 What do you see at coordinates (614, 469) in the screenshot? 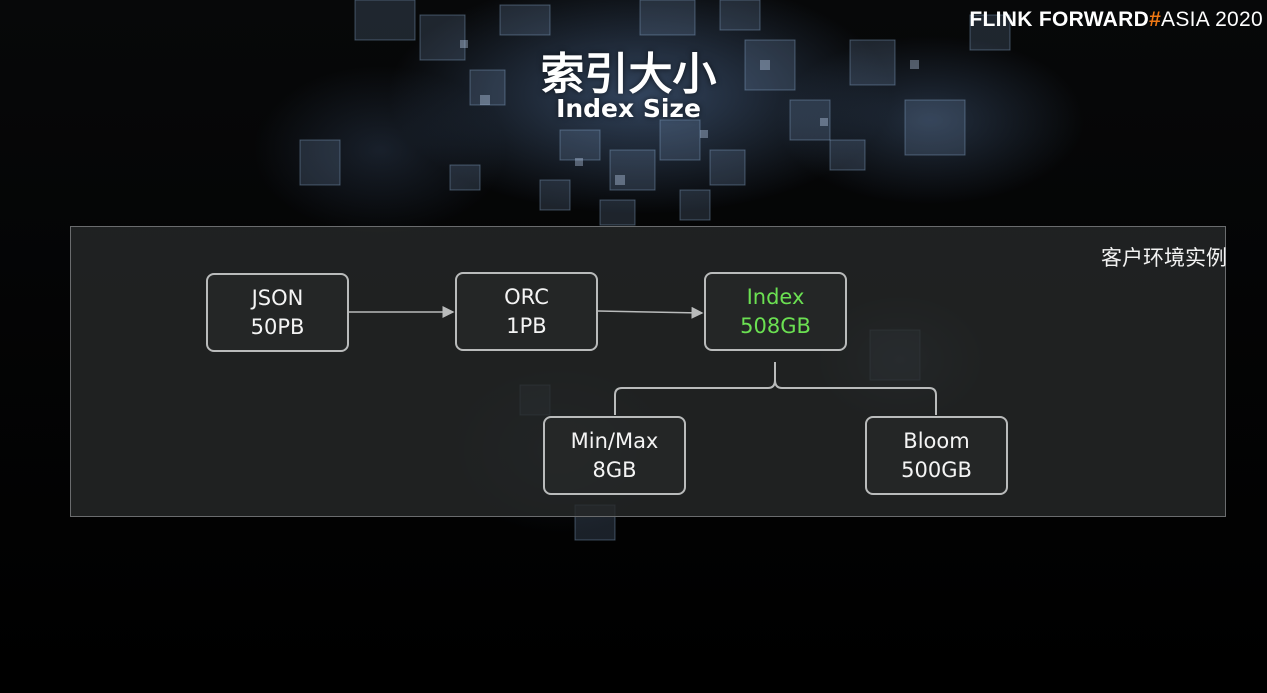
I see `node-minmax-size: 8GB` at bounding box center [614, 469].